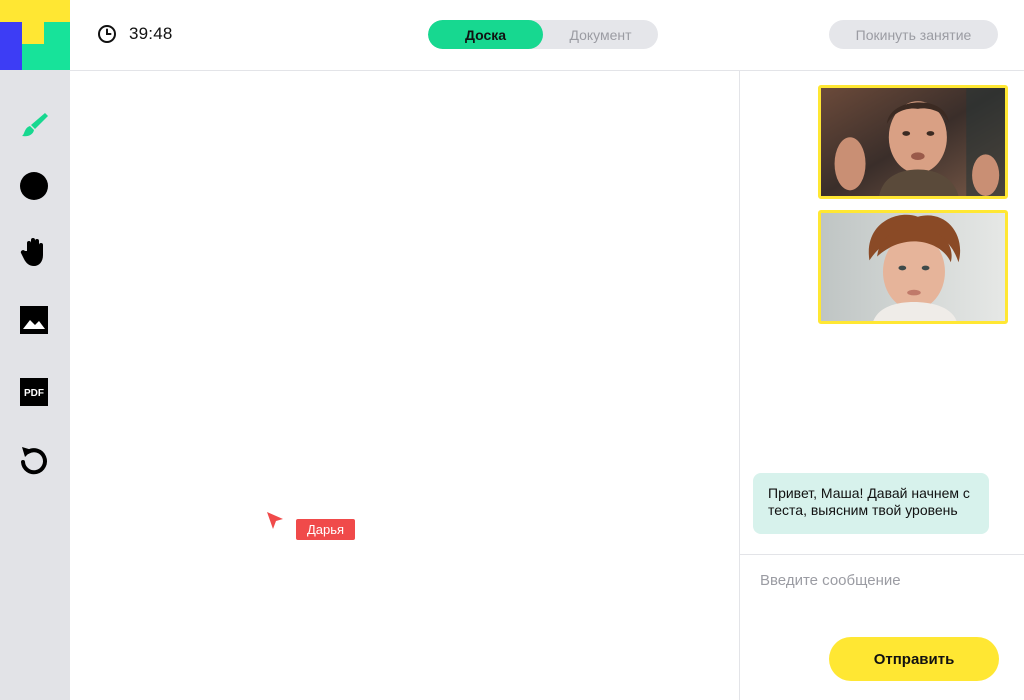 The image size is (1024, 700). I want to click on chat-divider, so click(882, 554).